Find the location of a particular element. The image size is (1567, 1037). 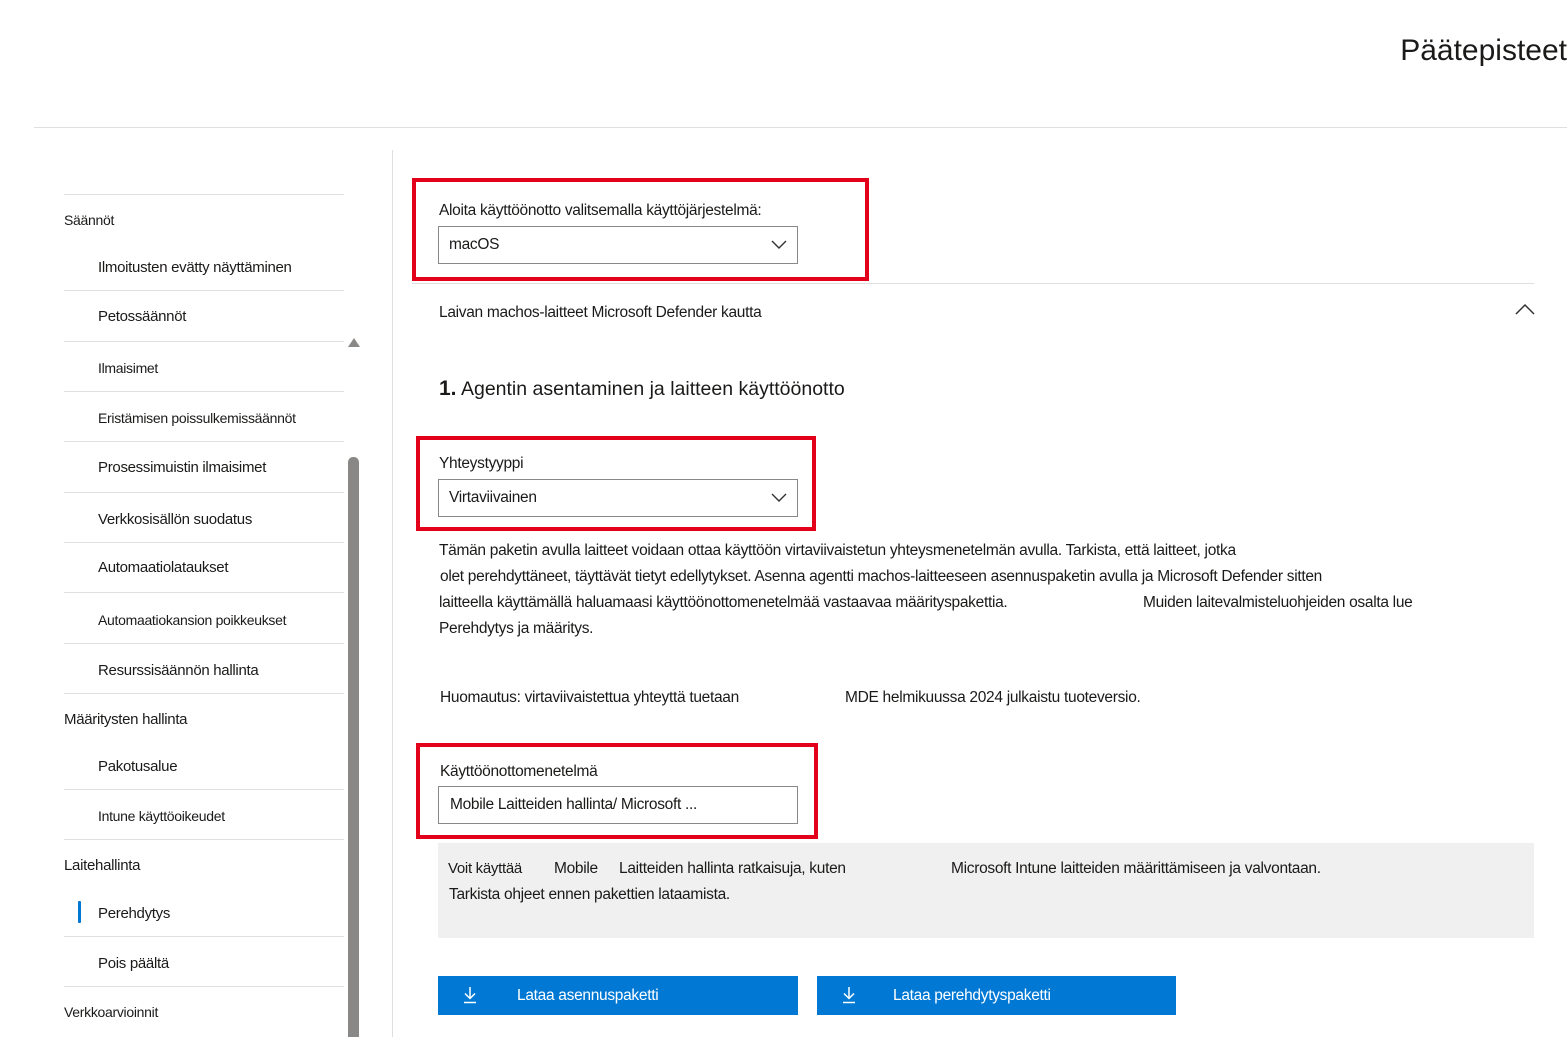

download-install-package-button: Lataa asennuspaketti is located at coordinates (618, 995).